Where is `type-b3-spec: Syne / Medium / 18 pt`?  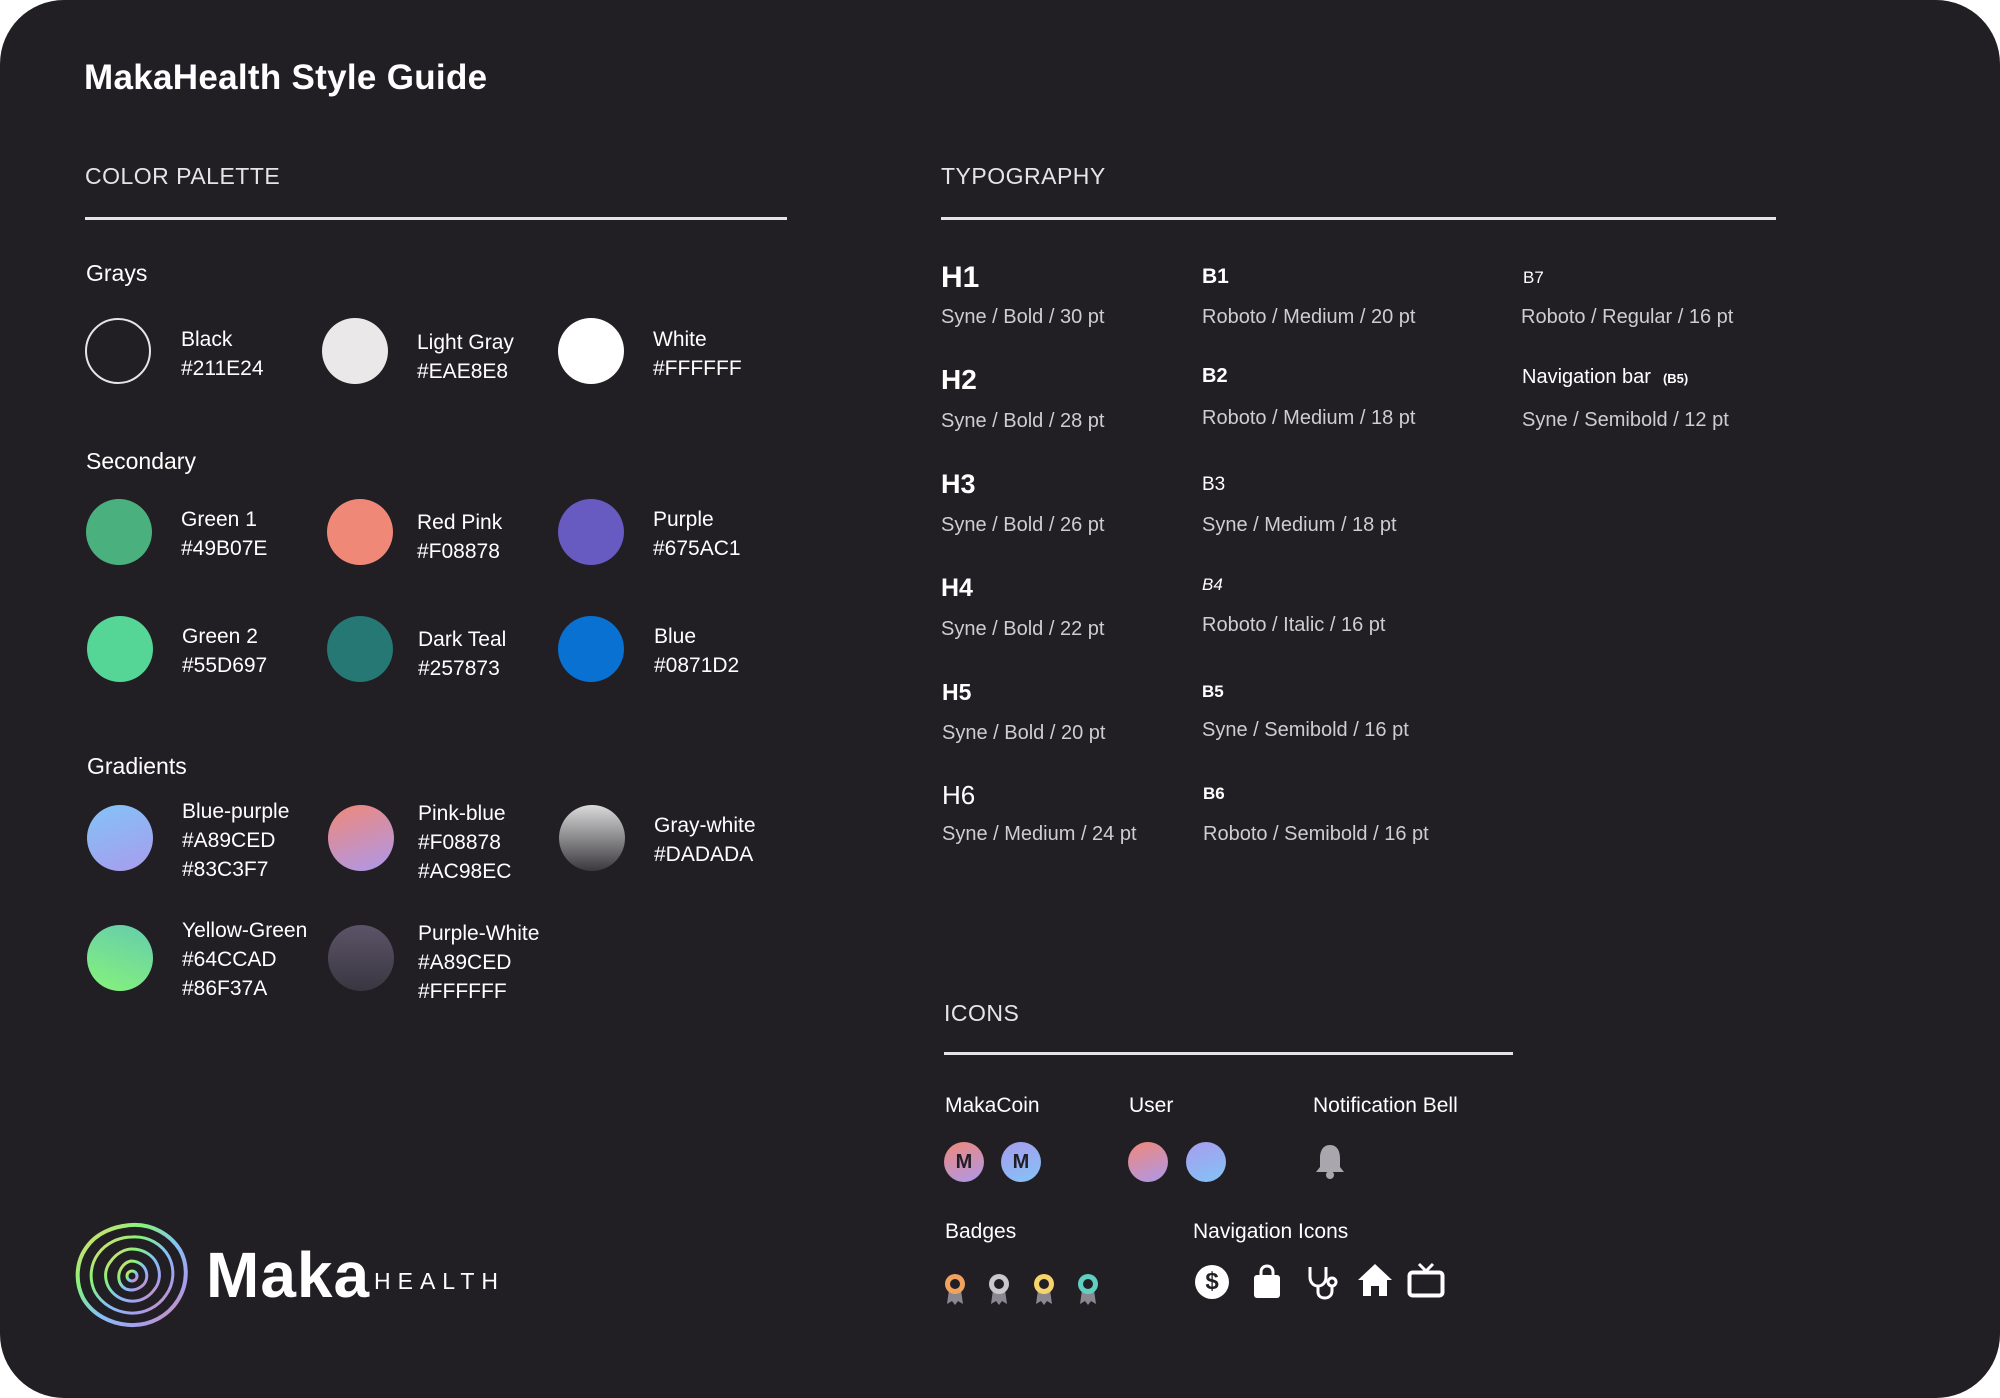
type-b3-spec: Syne / Medium / 18 pt is located at coordinates (1299, 525).